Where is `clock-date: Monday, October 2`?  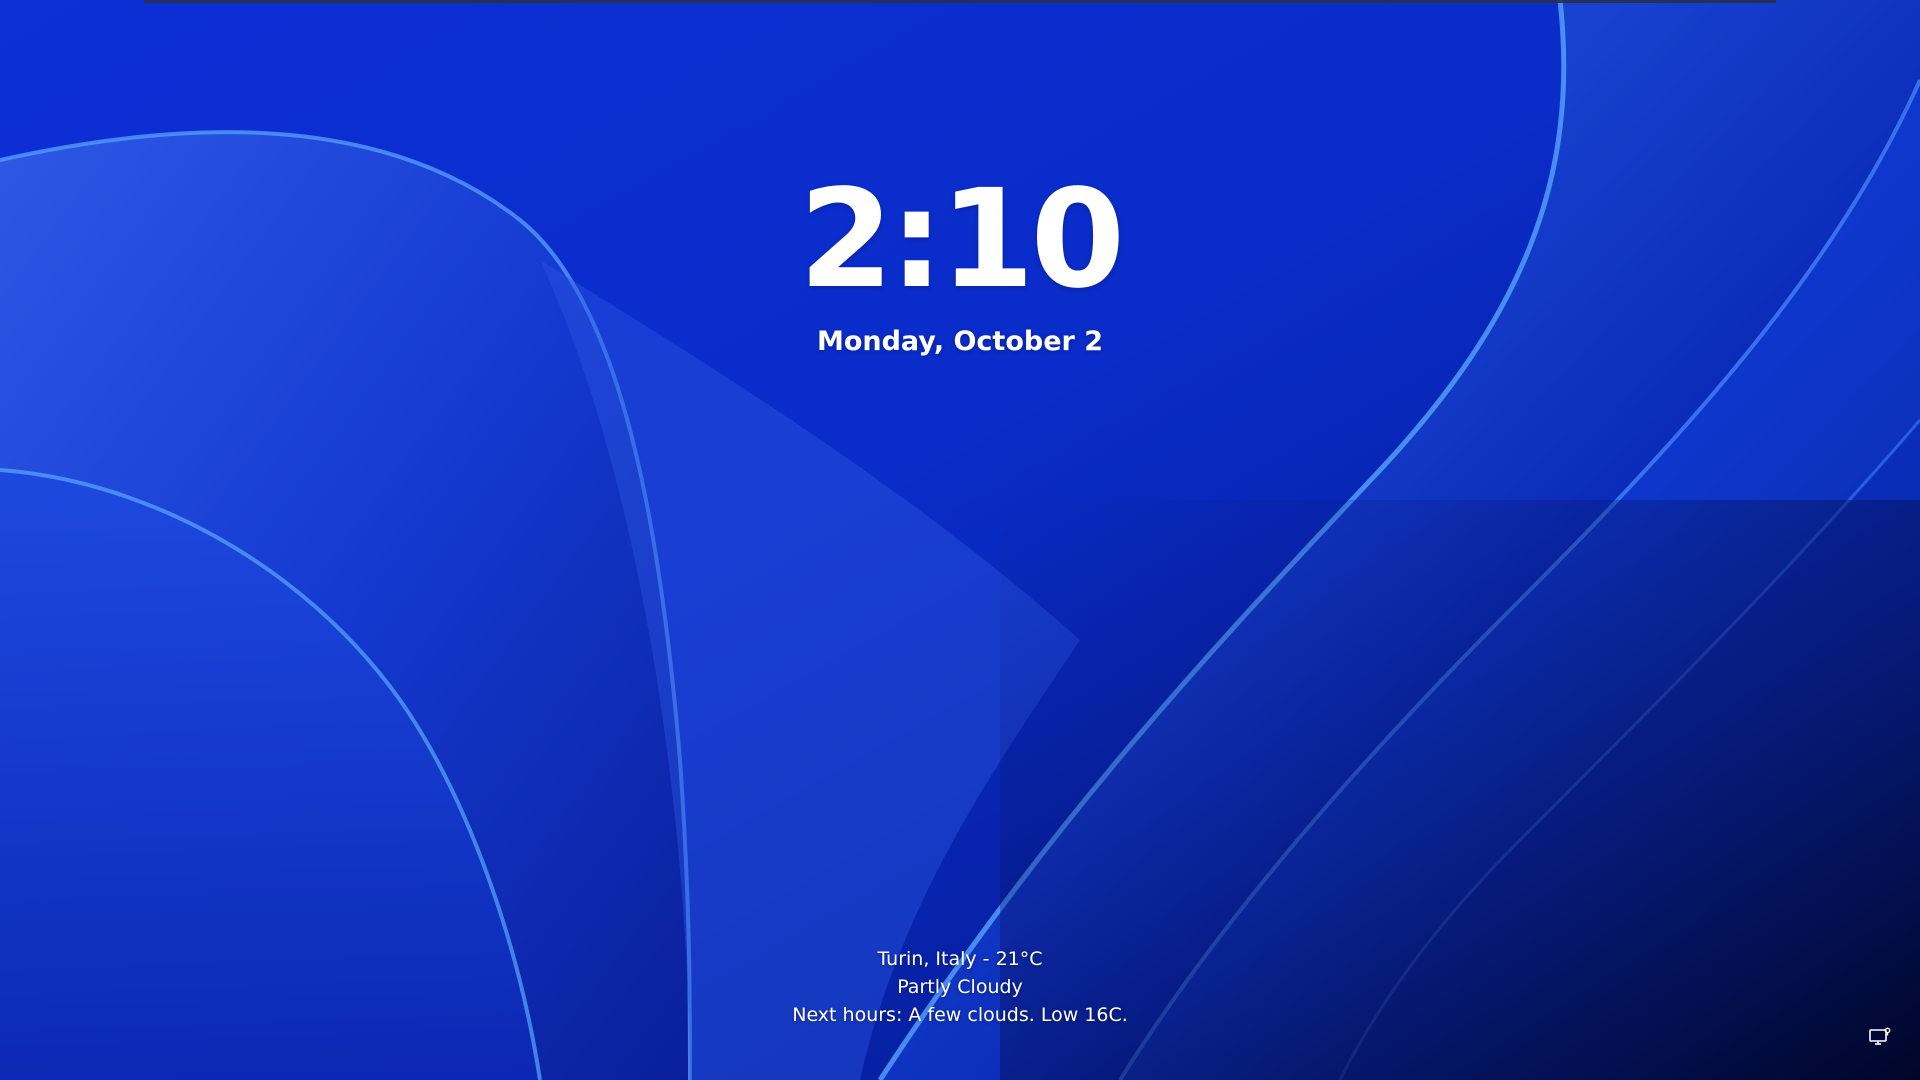 clock-date: Monday, October 2 is located at coordinates (960, 341).